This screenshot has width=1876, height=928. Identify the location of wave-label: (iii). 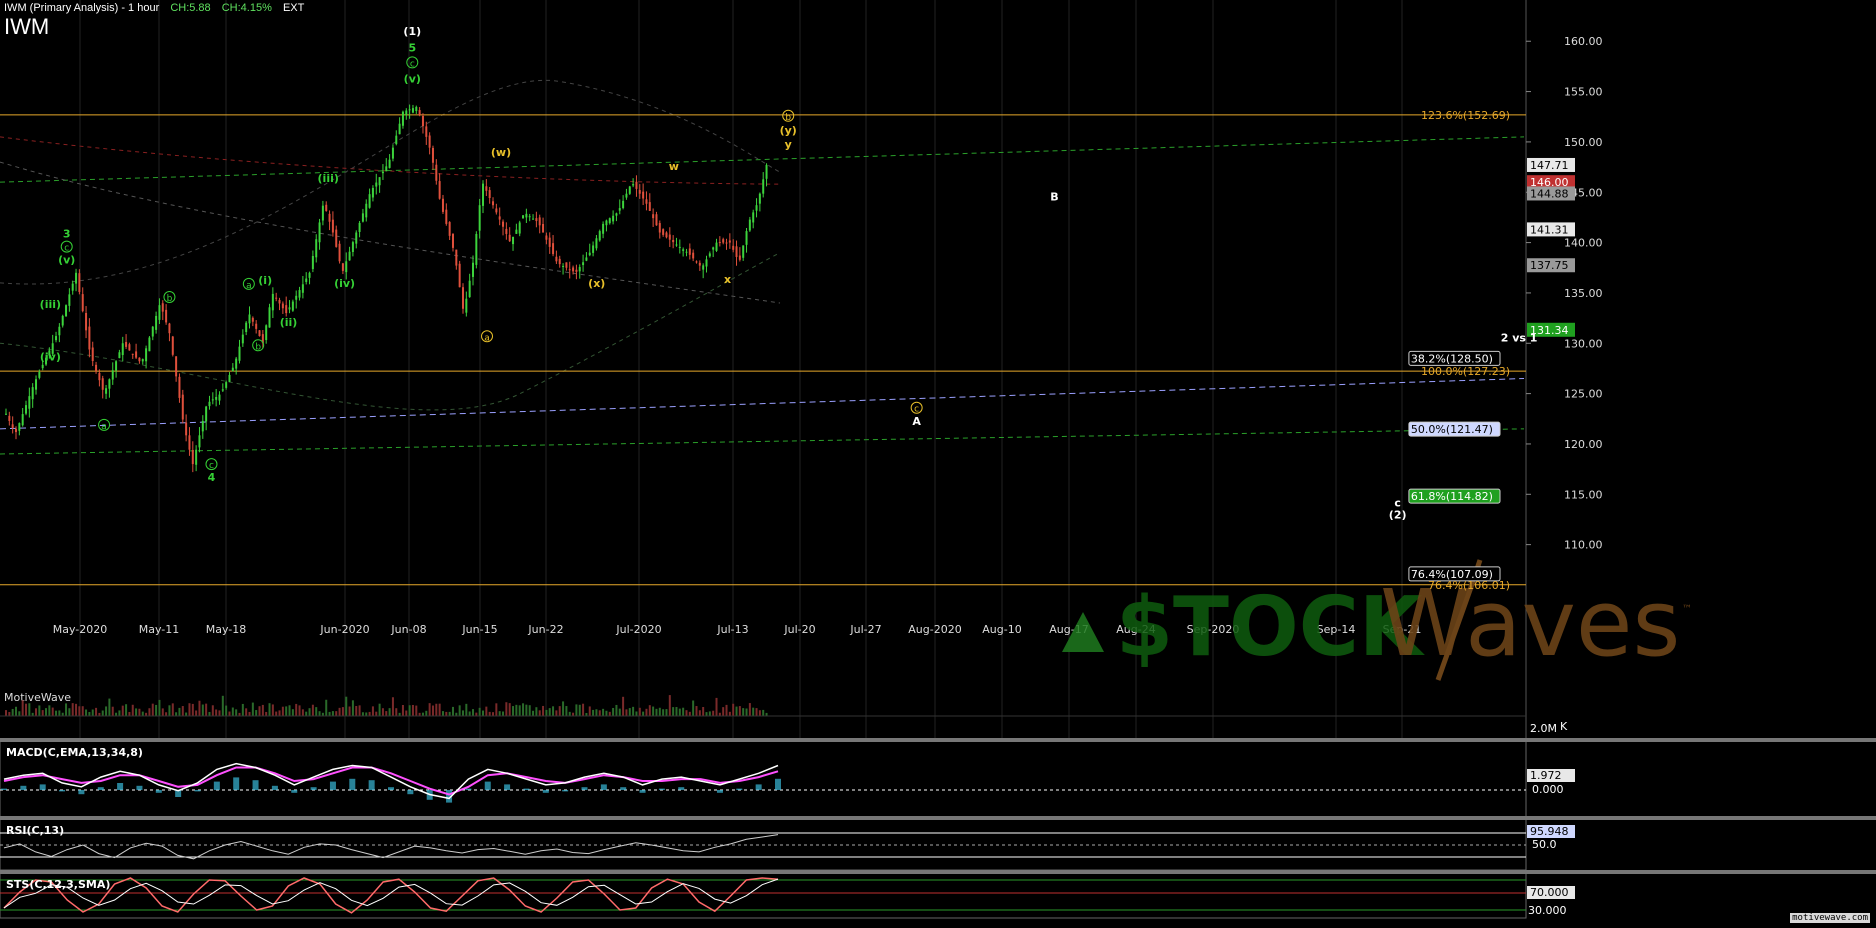
(328, 178).